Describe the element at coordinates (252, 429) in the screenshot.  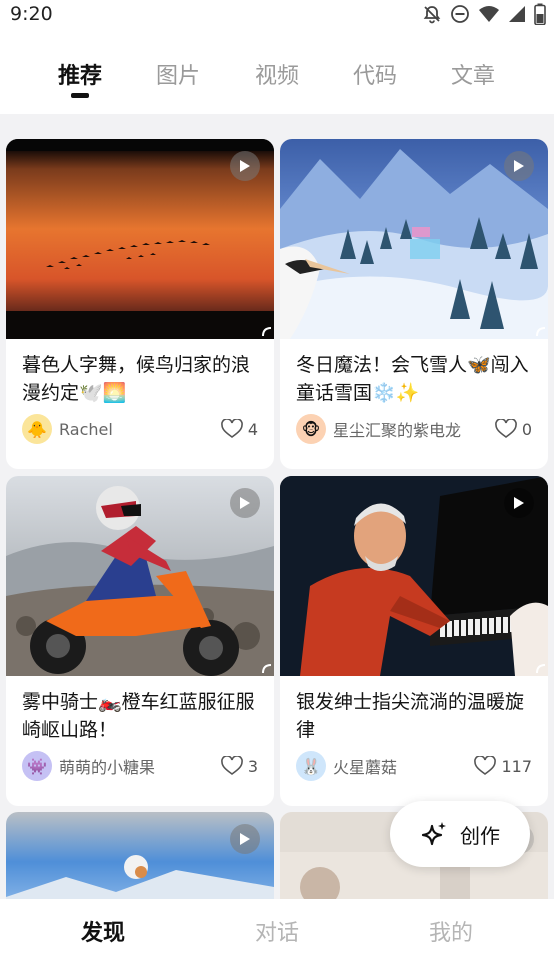
I see `like-count: 4` at that location.